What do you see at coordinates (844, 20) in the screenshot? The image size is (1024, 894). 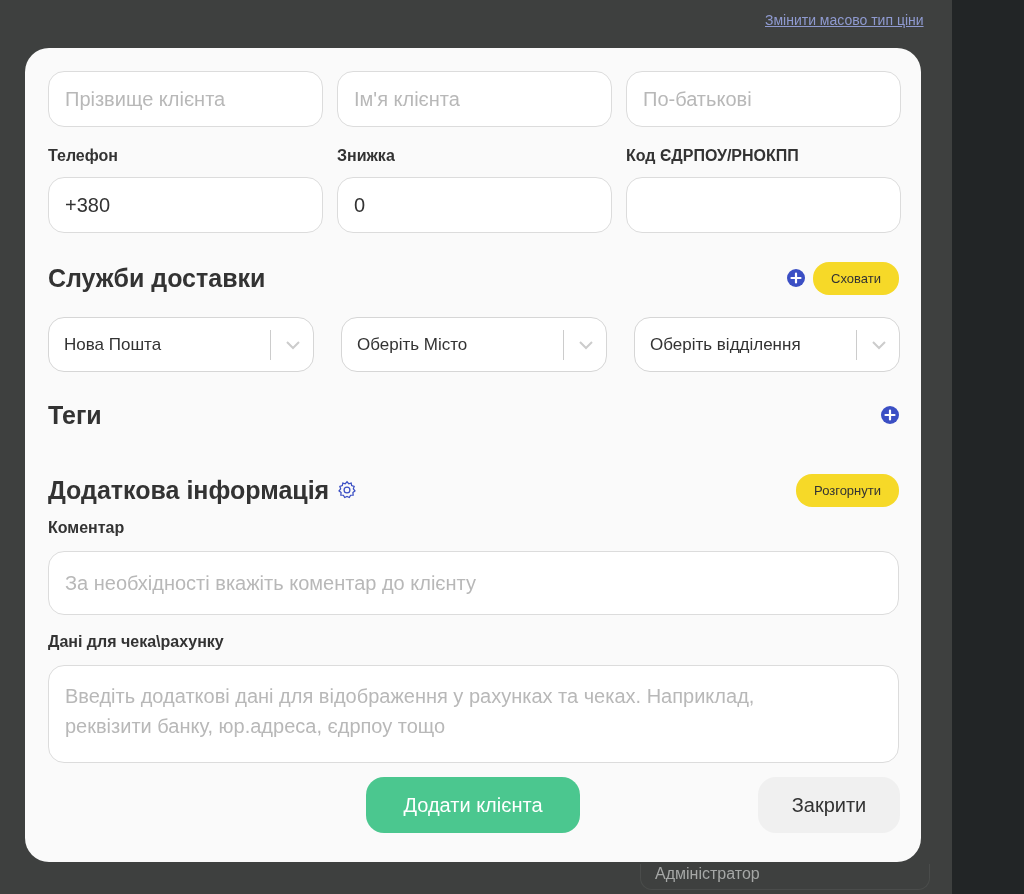 I see `link: Змінити масово тип ціни` at bounding box center [844, 20].